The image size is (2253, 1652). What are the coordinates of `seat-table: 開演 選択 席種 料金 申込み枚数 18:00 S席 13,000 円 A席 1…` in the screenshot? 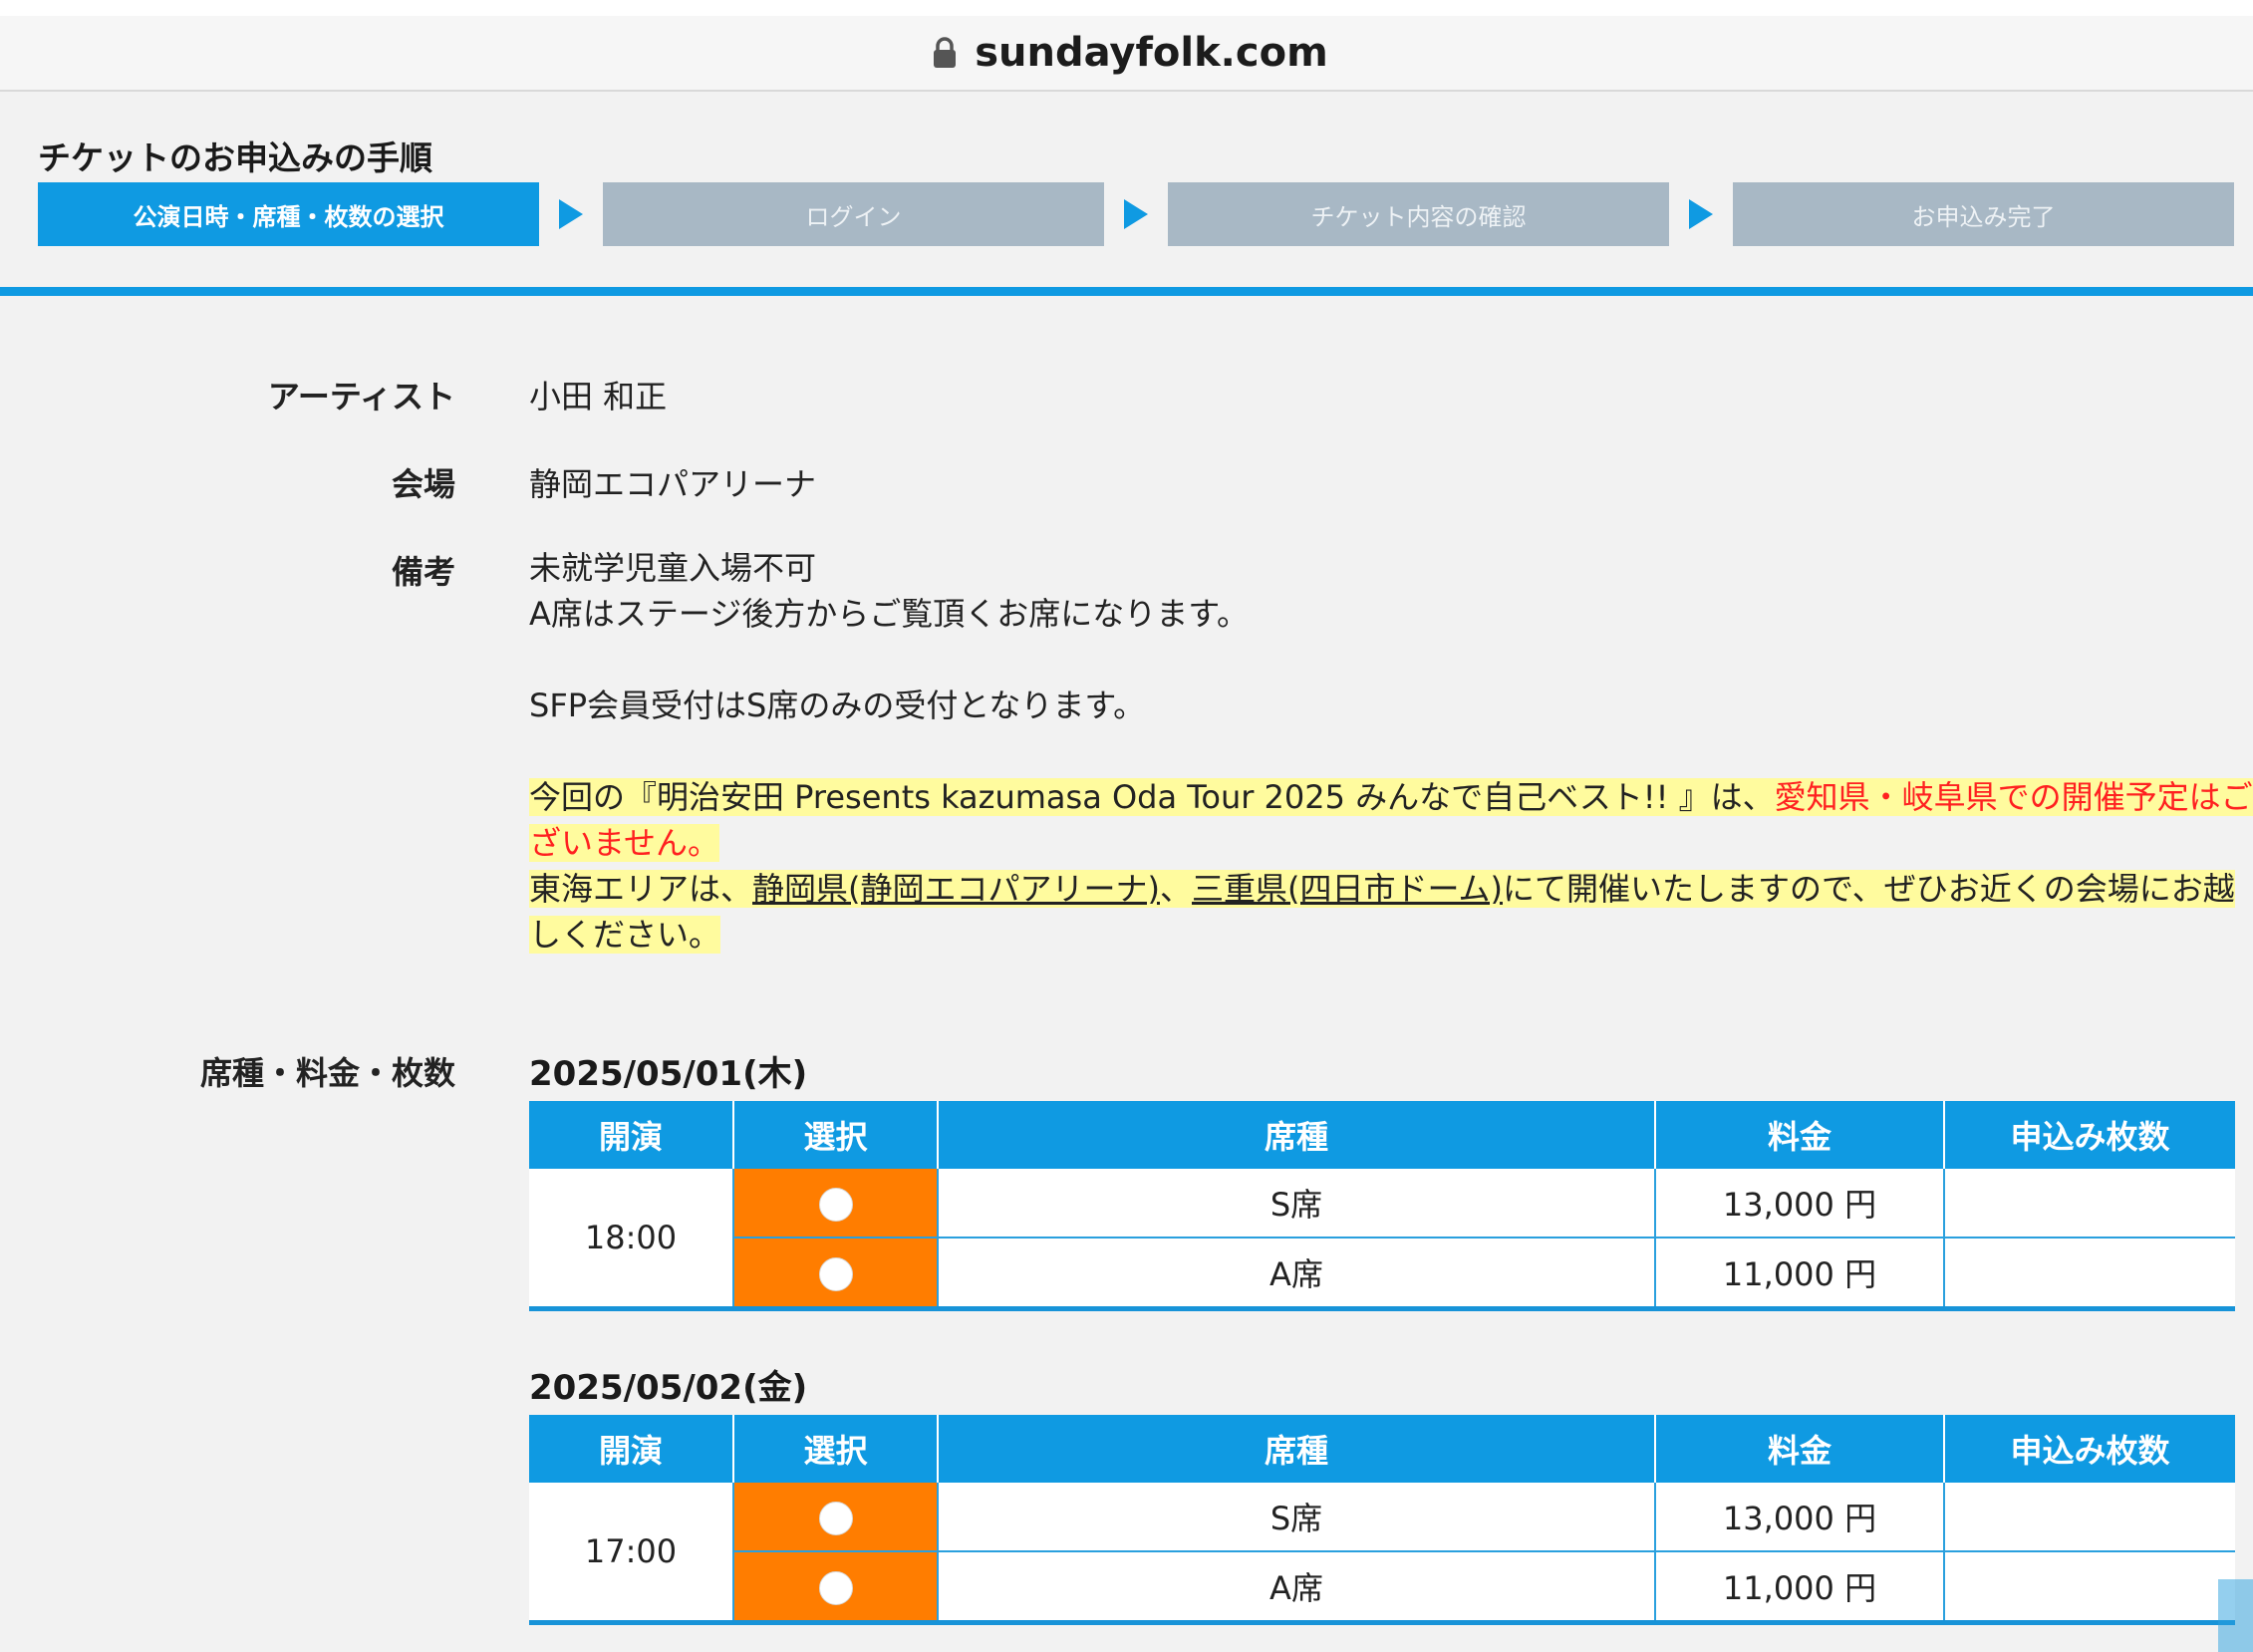 It's located at (1382, 1206).